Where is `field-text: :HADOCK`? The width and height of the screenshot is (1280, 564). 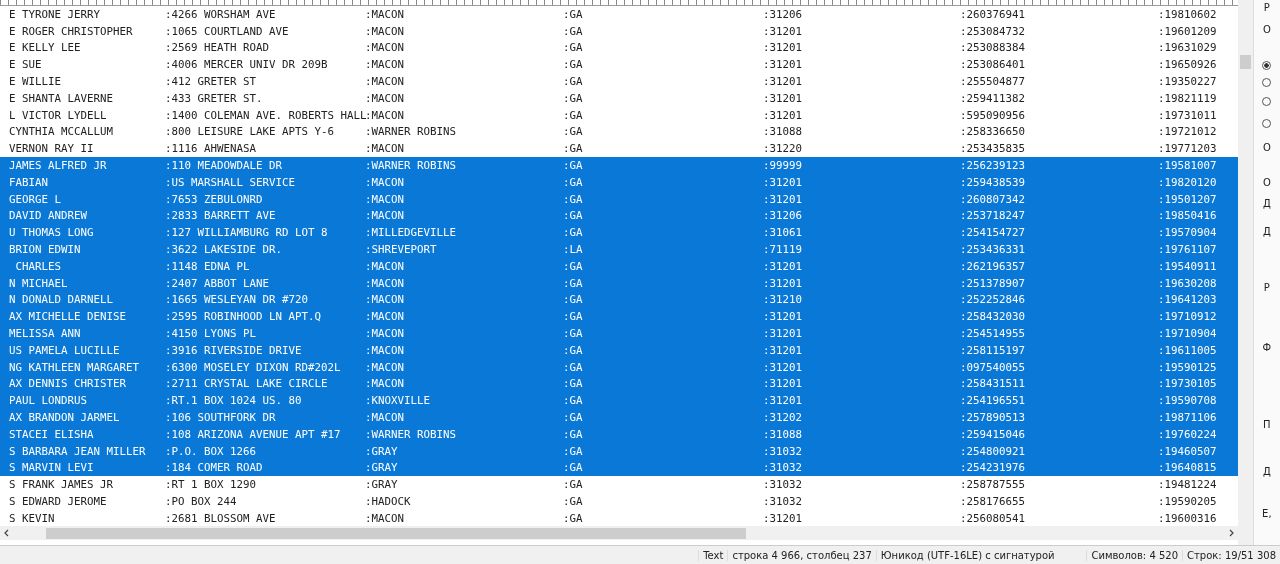
field-text: :HADOCK is located at coordinates (388, 501).